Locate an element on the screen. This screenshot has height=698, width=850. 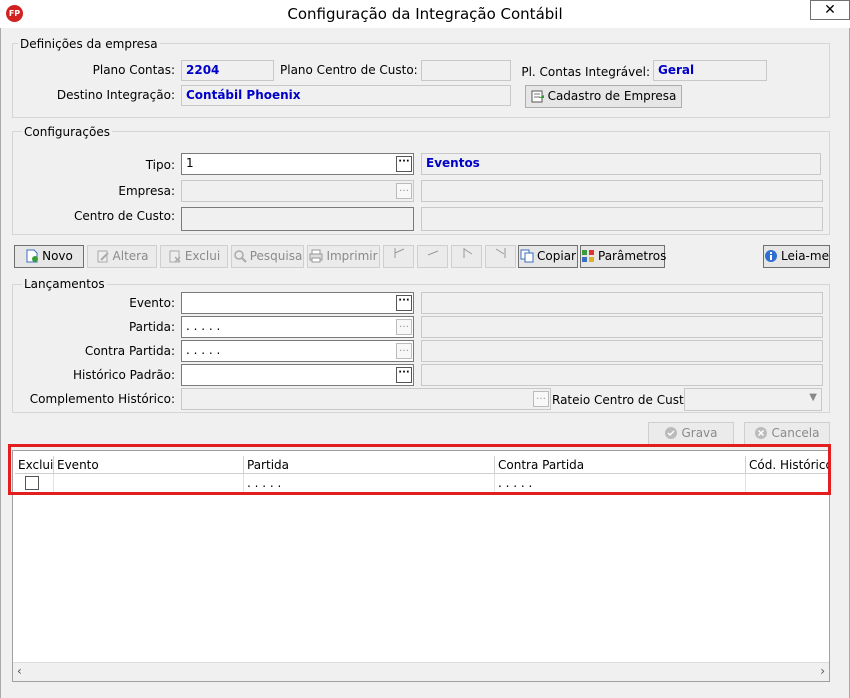
contra-partida-label: Contra Partida: is located at coordinates (129, 351).